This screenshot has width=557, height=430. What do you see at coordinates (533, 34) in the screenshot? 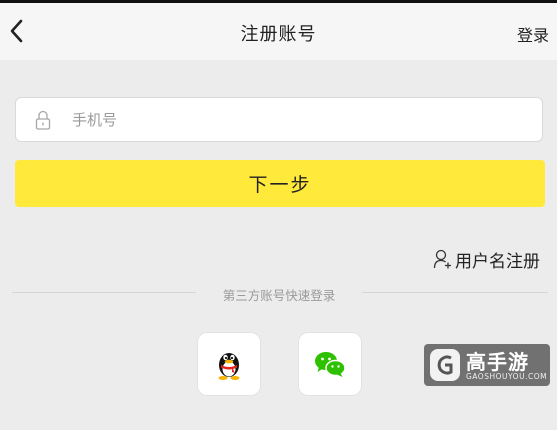
I see `login-link: 登录` at bounding box center [533, 34].